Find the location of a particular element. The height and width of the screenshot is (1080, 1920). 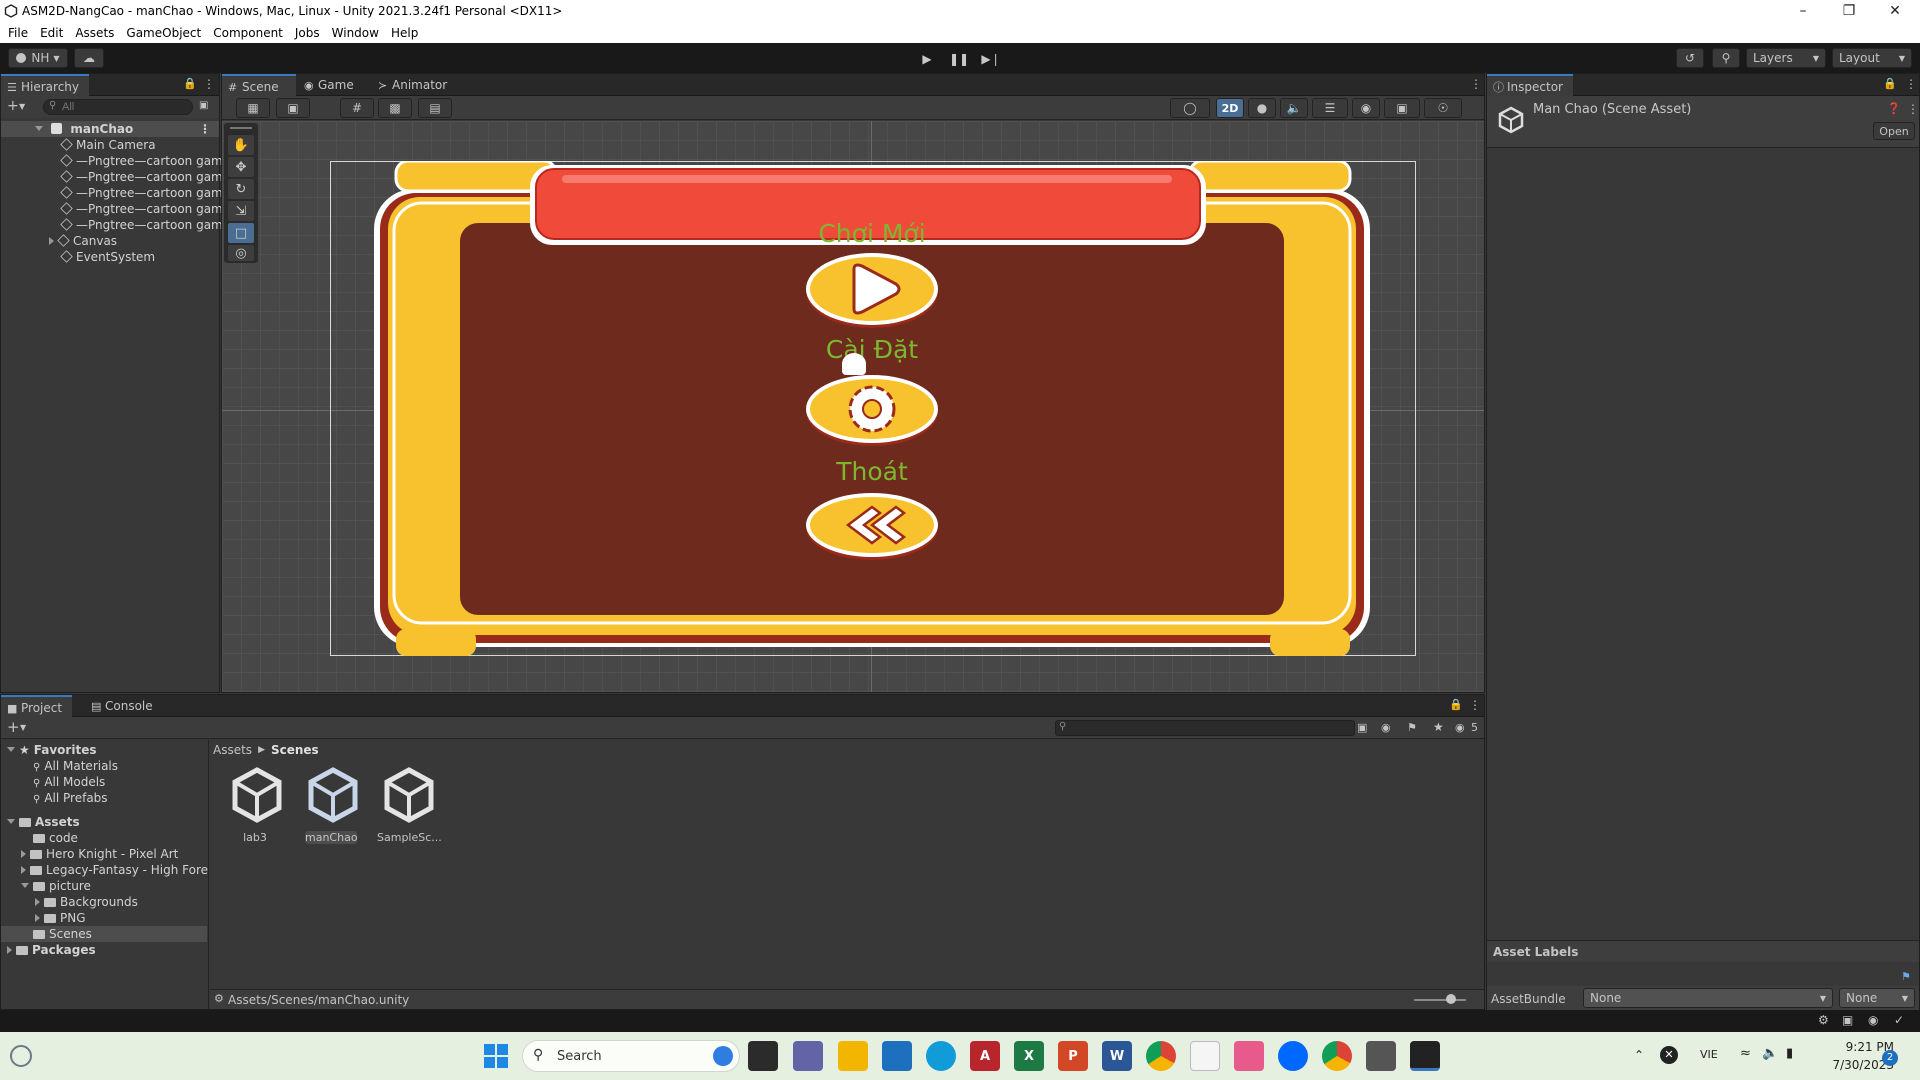

folder-item: PNG is located at coordinates (60, 918).